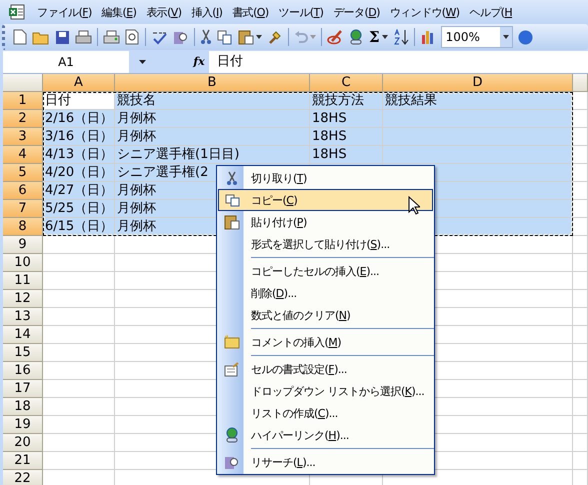 The height and width of the screenshot is (485, 588). I want to click on save-icon, so click(62, 37).